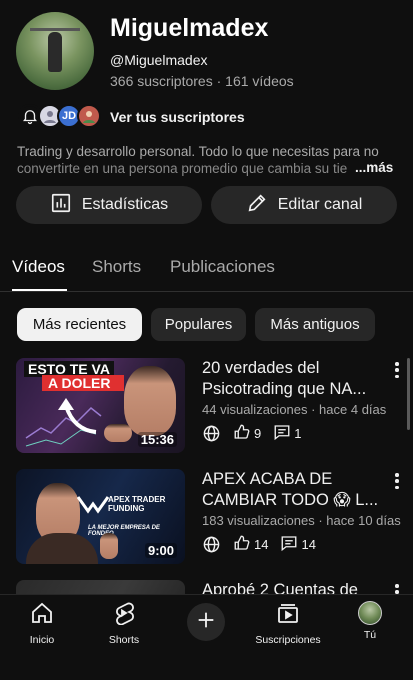 The image size is (413, 680). I want to click on more-link: ...más, so click(374, 167).